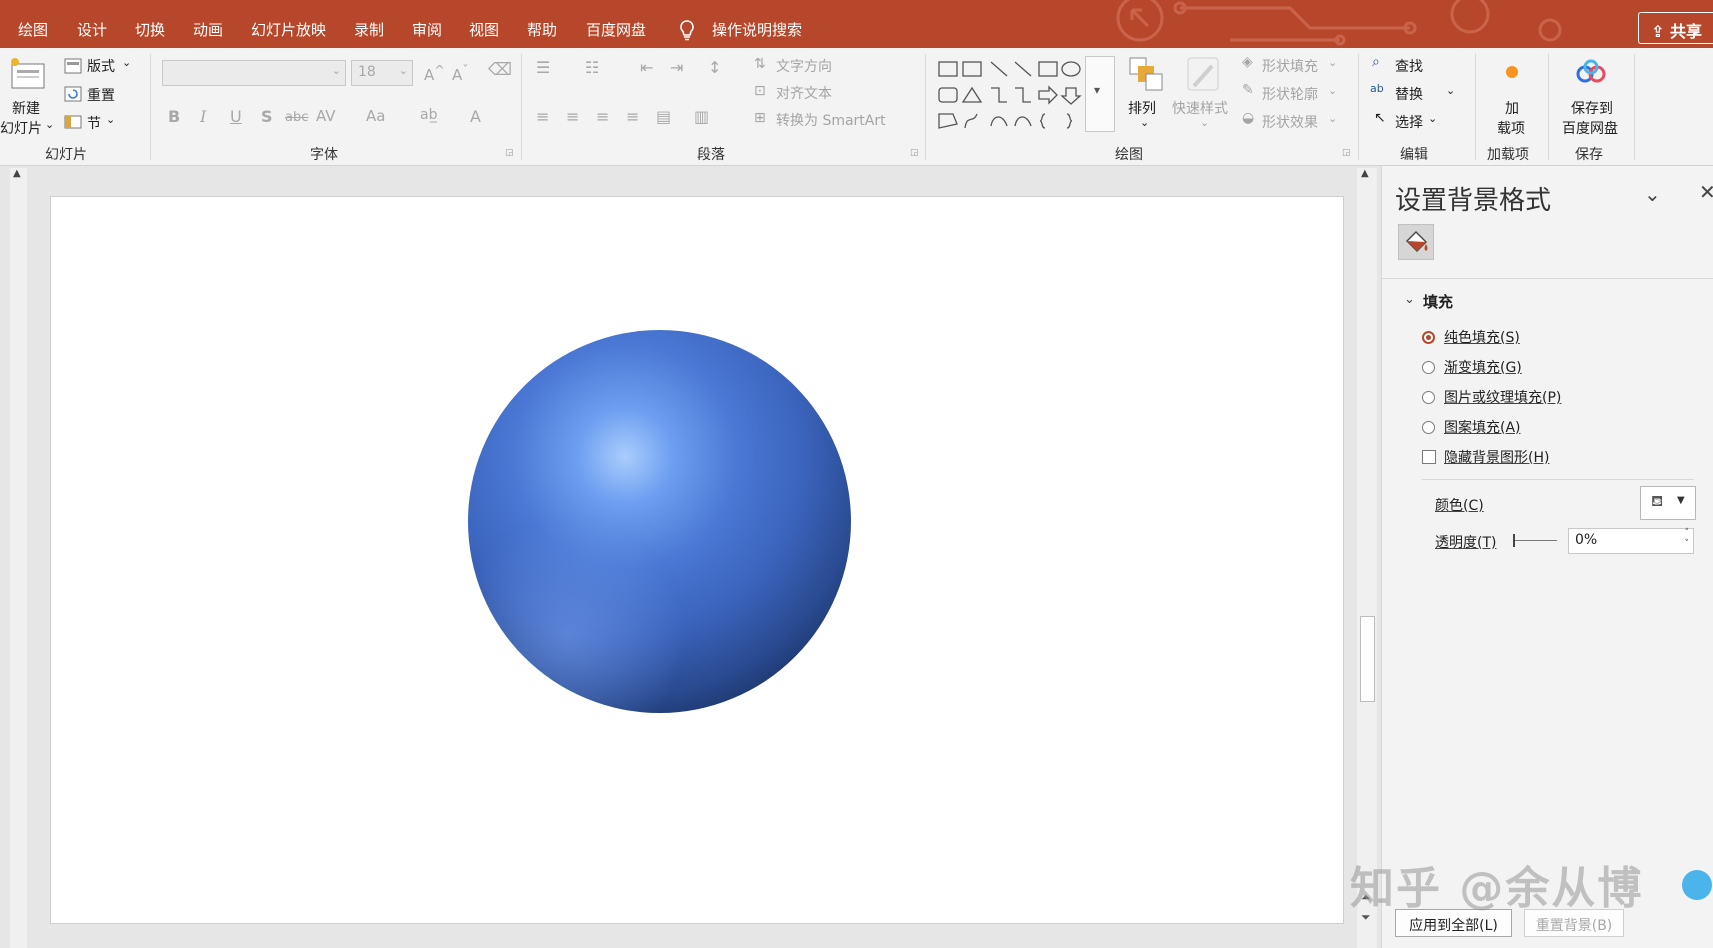 The image size is (1713, 948). I want to click on save-baidu-label-1: 保存到, so click(1592, 108).